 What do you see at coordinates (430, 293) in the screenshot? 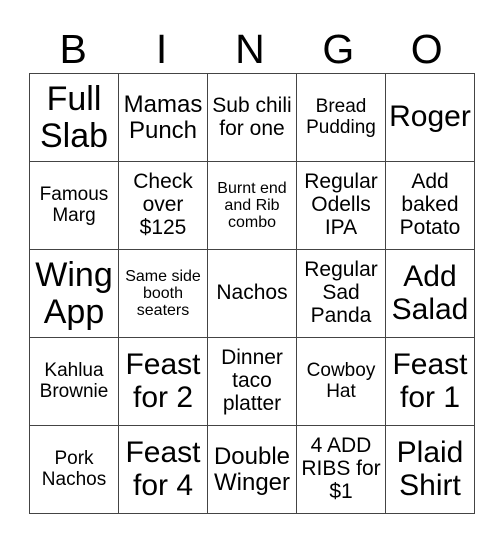
I see `bingo-cell: Add Salad` at bounding box center [430, 293].